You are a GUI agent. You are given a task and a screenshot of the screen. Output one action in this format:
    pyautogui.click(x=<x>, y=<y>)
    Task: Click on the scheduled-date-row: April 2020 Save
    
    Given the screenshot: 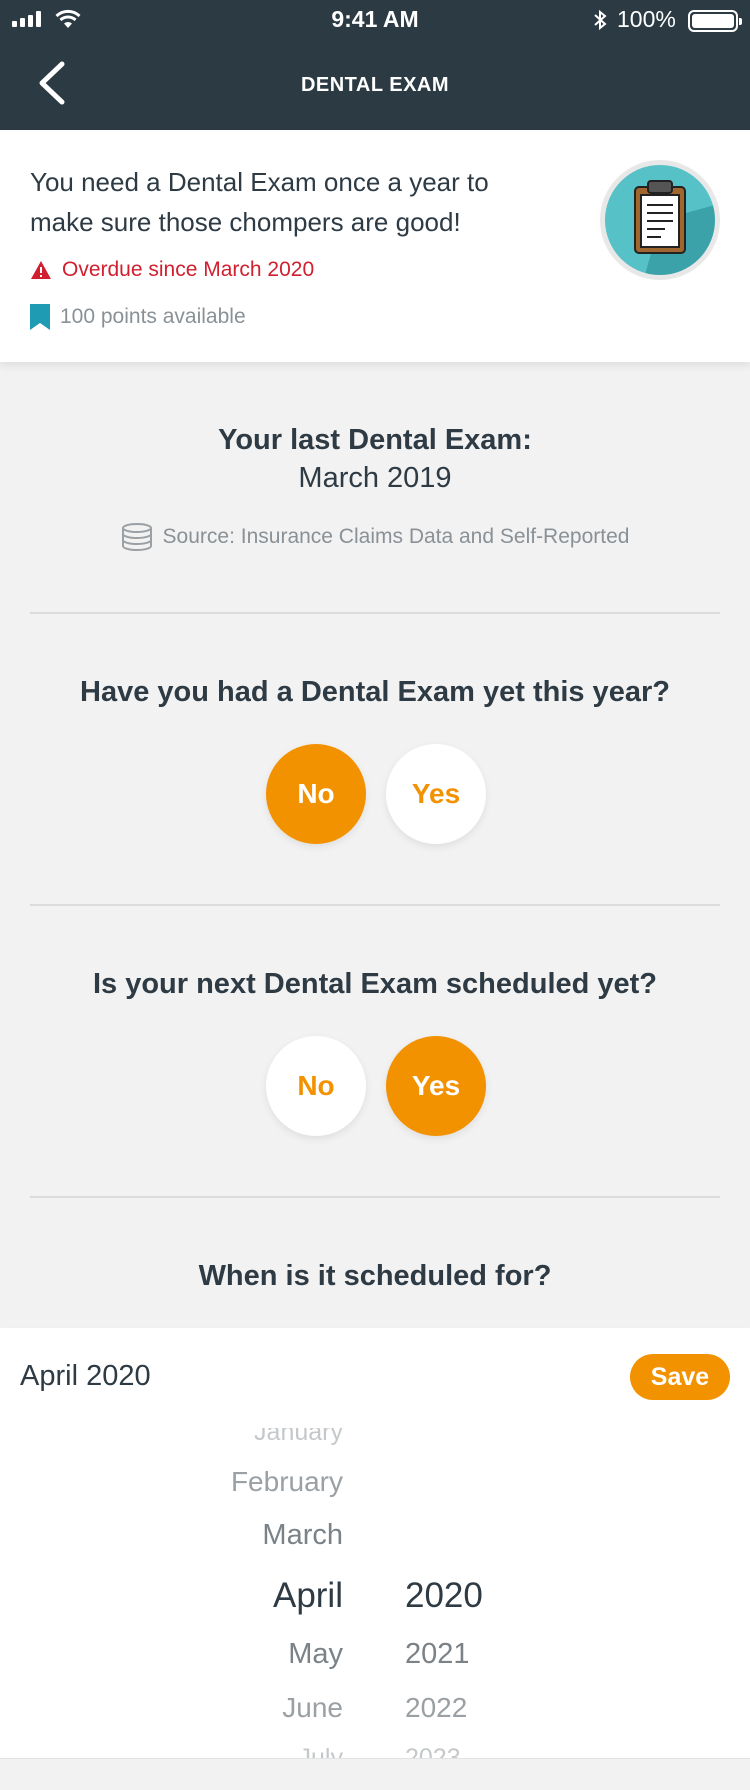 What is the action you would take?
    pyautogui.click(x=375, y=1378)
    